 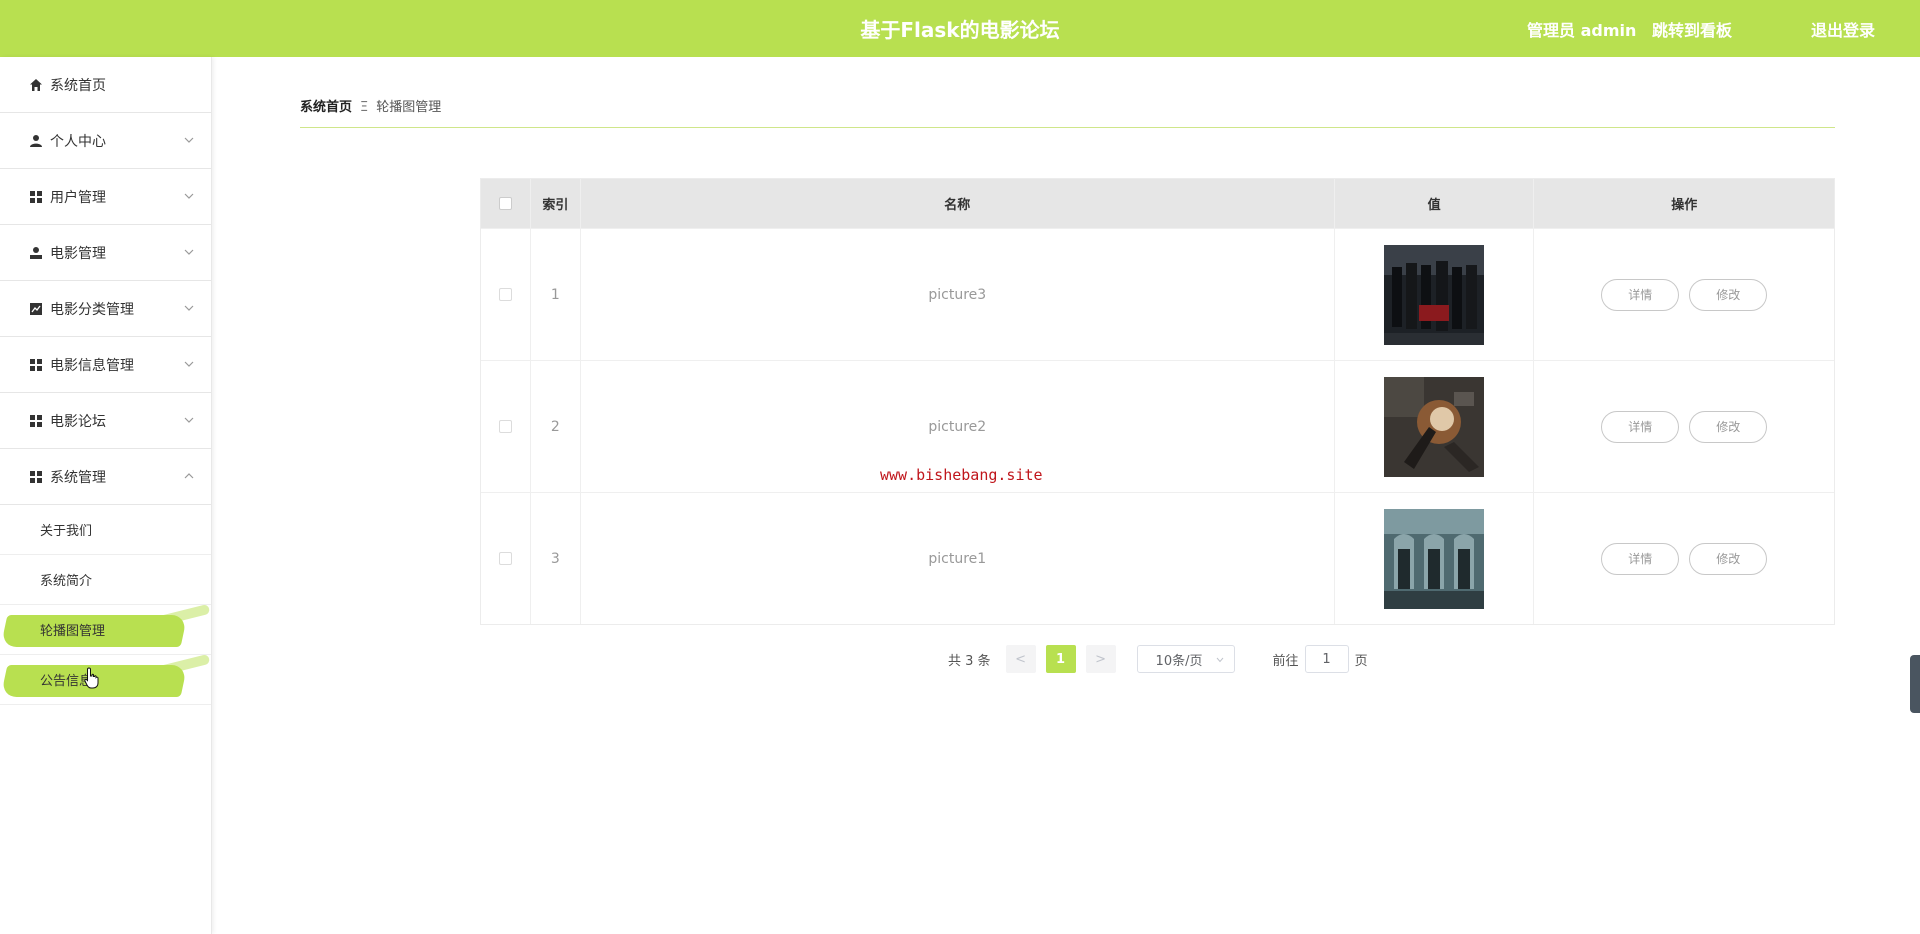 I want to click on sidebar-item-movie-forum: 电影论坛, so click(x=105, y=421).